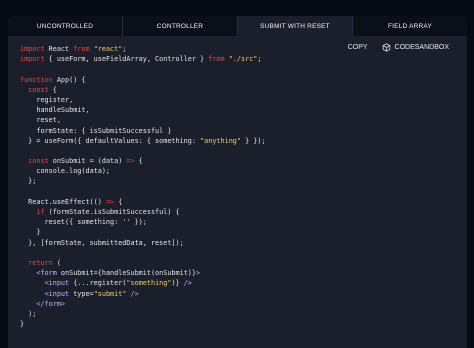  What do you see at coordinates (143, 110) in the screenshot?
I see `code-line: handleSubmit,` at bounding box center [143, 110].